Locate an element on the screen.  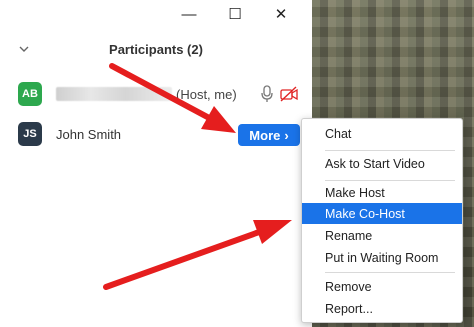
redacted-name is located at coordinates (114, 94).